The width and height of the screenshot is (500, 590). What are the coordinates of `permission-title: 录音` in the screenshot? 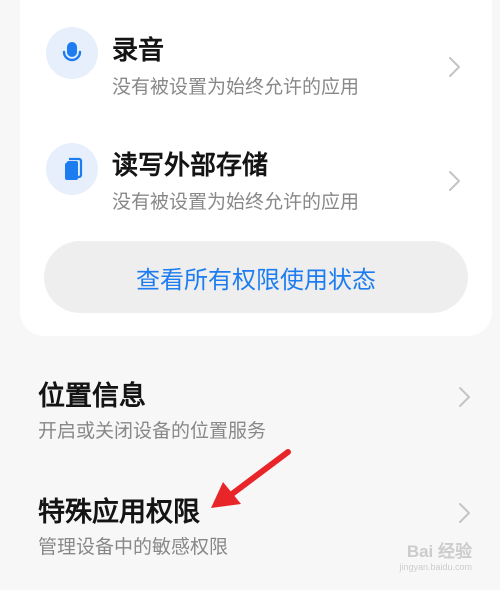 It's located at (138, 51).